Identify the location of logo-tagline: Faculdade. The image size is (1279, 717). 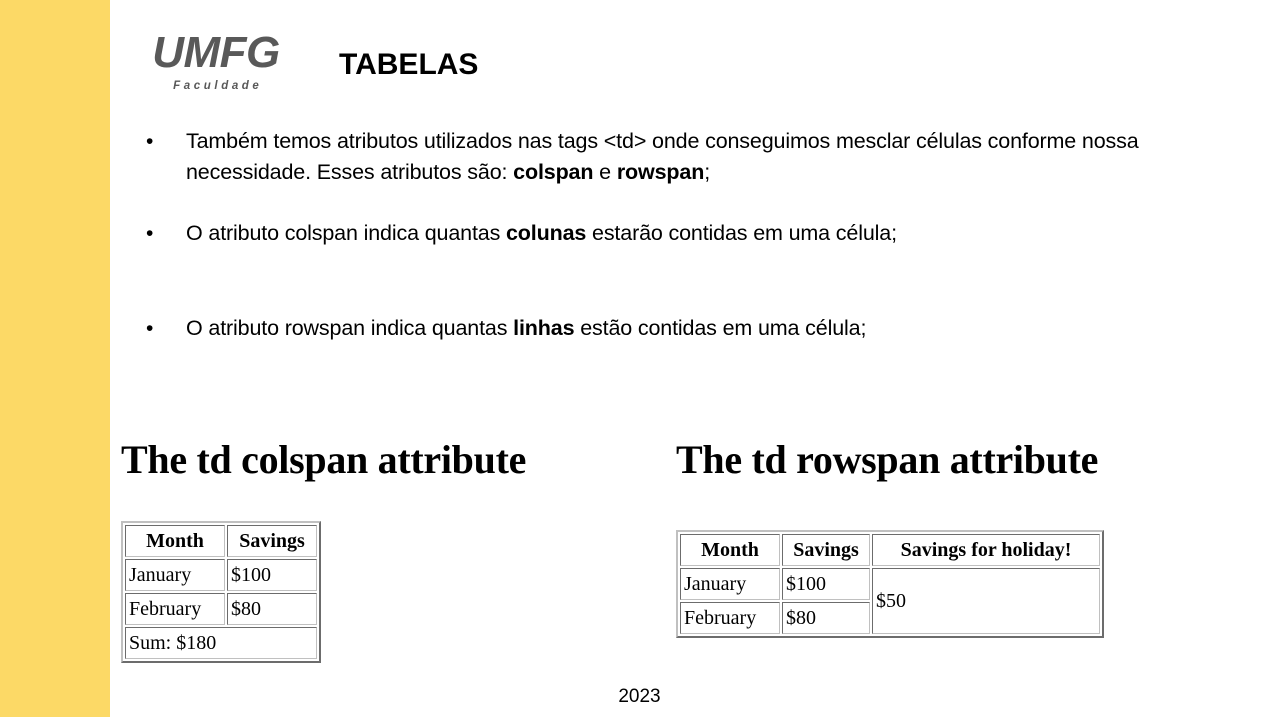
(218, 86).